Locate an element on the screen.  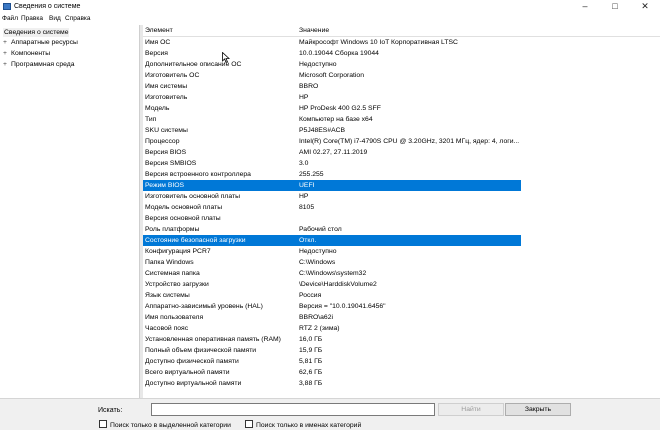
row-value: 3.0 is located at coordinates (304, 163).